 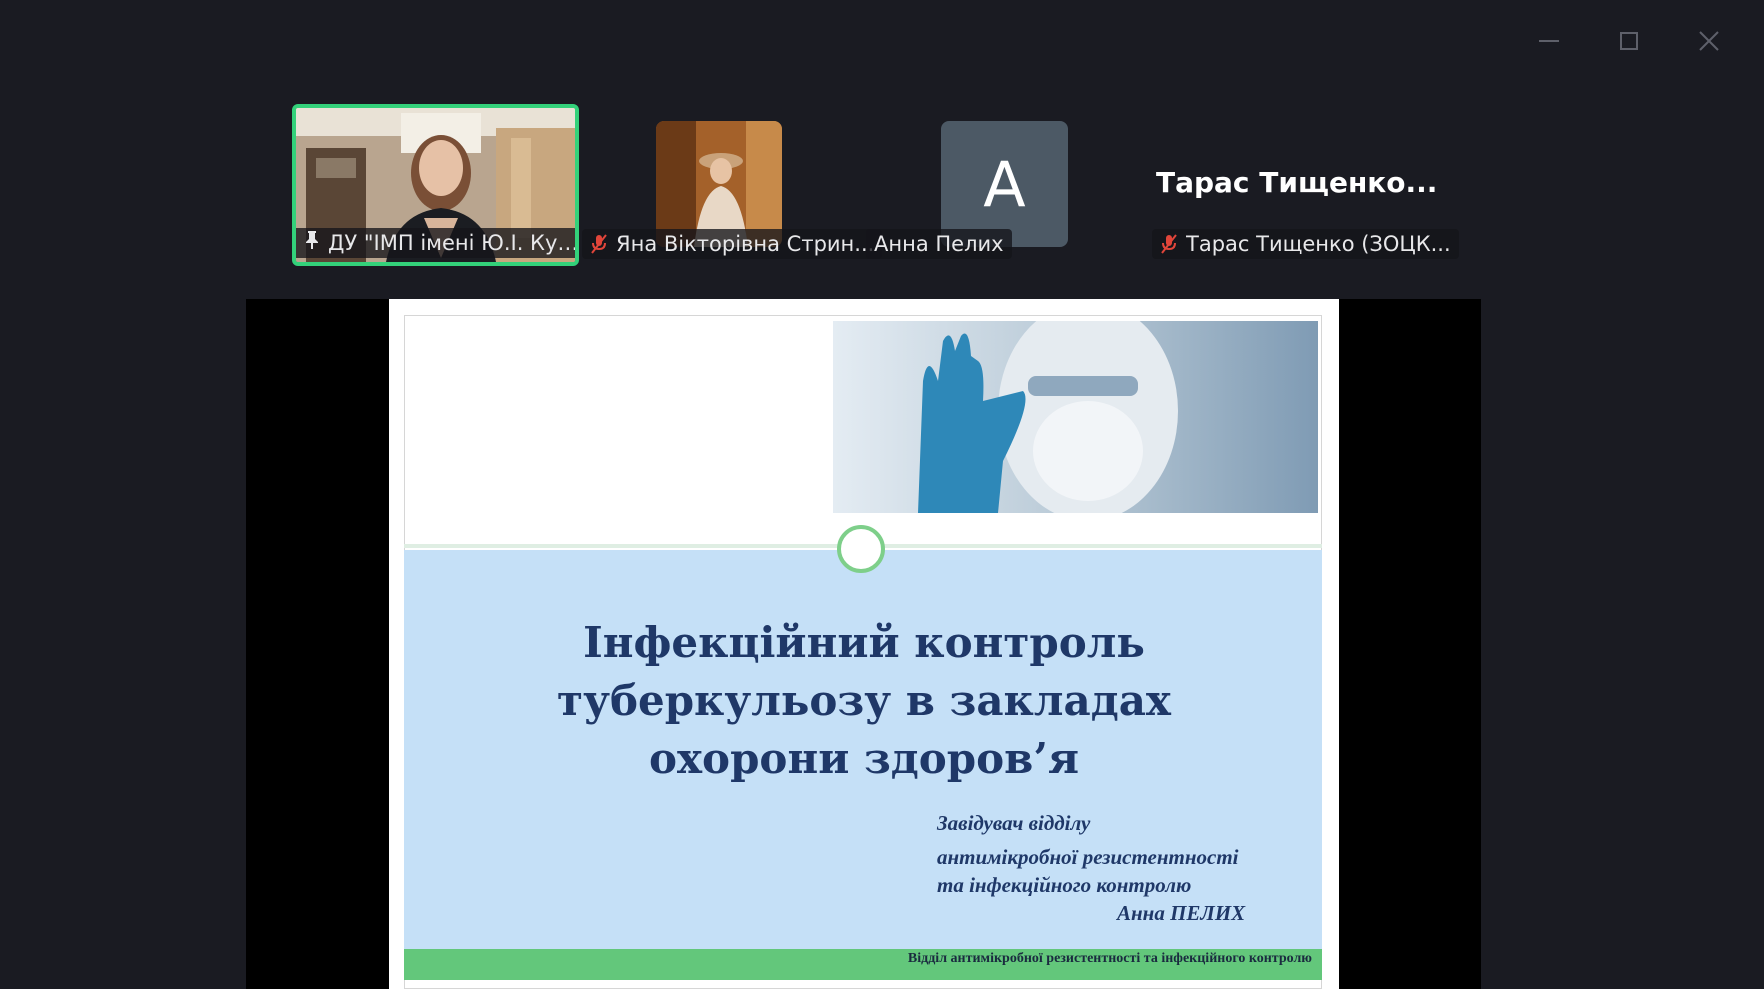 I want to click on minimize-button, so click(x=1549, y=41).